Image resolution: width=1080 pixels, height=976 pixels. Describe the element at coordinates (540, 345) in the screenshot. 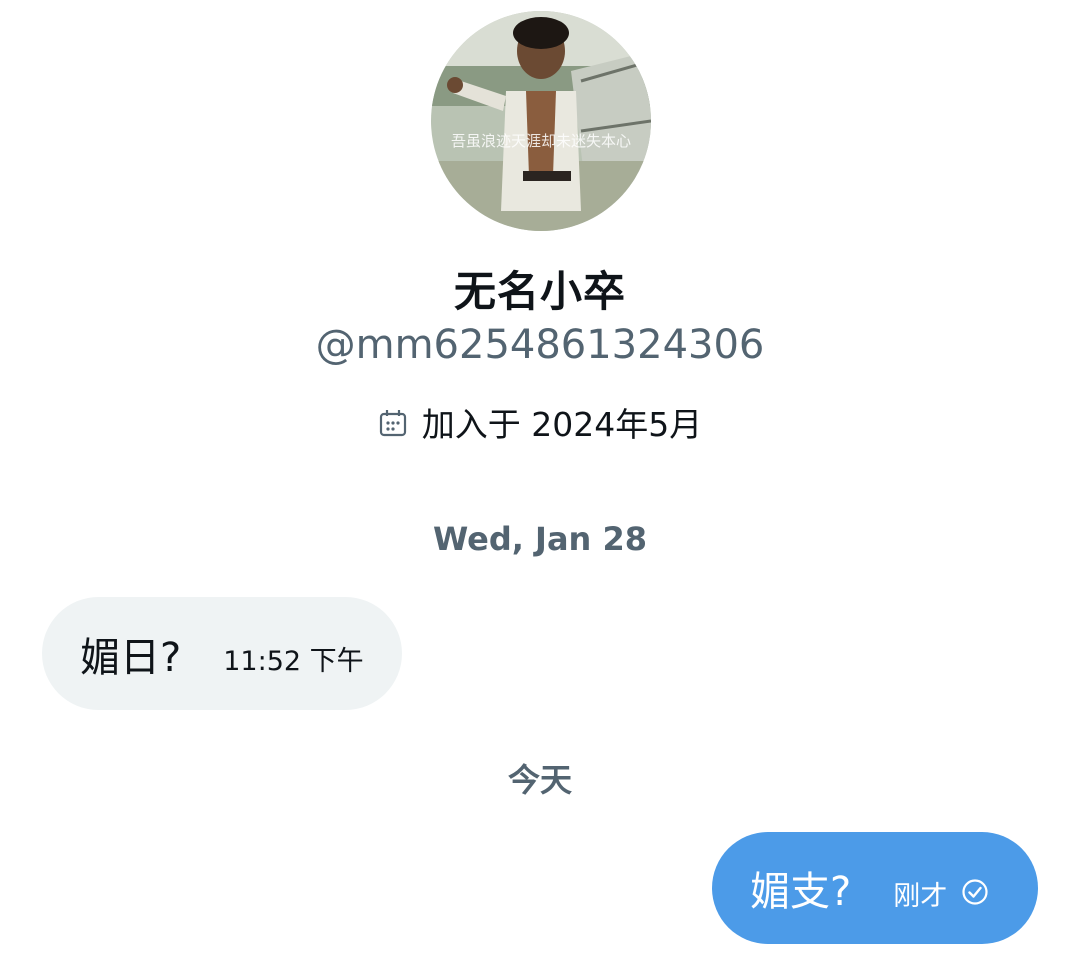

I see `profile-handle: @mm6254861324306` at that location.